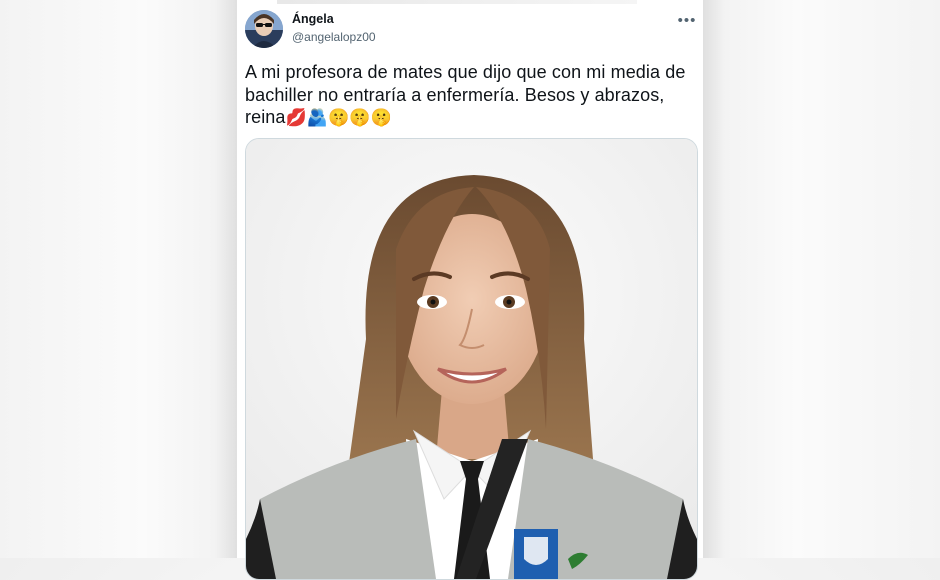  I want to click on tweet-emojis: 💋🫂🤫🤫🤫, so click(338, 118).